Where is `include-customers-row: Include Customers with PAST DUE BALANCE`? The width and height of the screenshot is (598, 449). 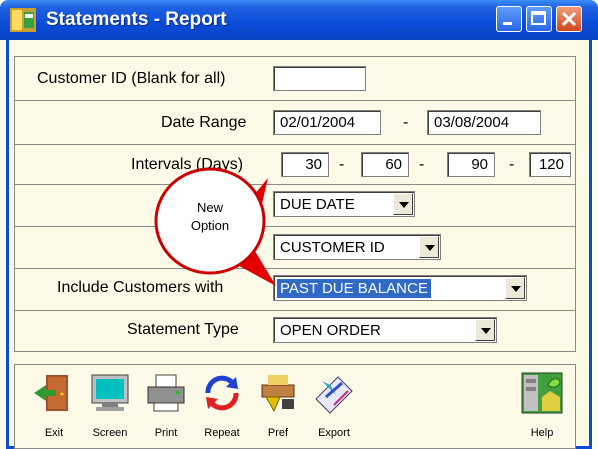 include-customers-row: Include Customers with PAST DUE BALANCE is located at coordinates (295, 289).